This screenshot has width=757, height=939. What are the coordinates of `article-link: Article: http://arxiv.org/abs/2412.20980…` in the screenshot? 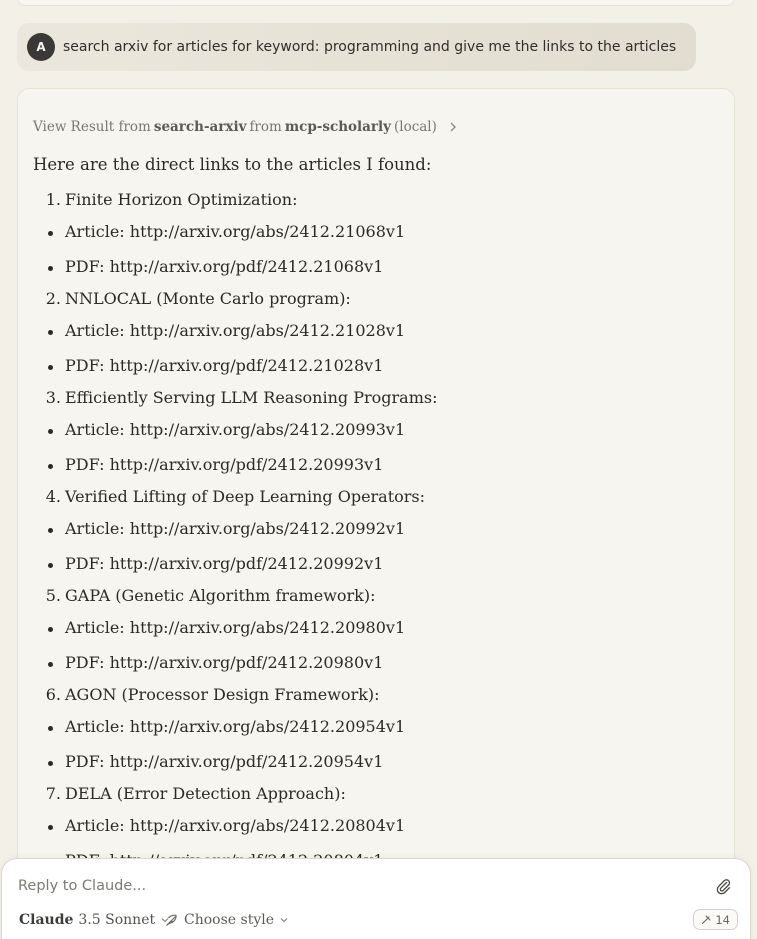 It's located at (227, 627).